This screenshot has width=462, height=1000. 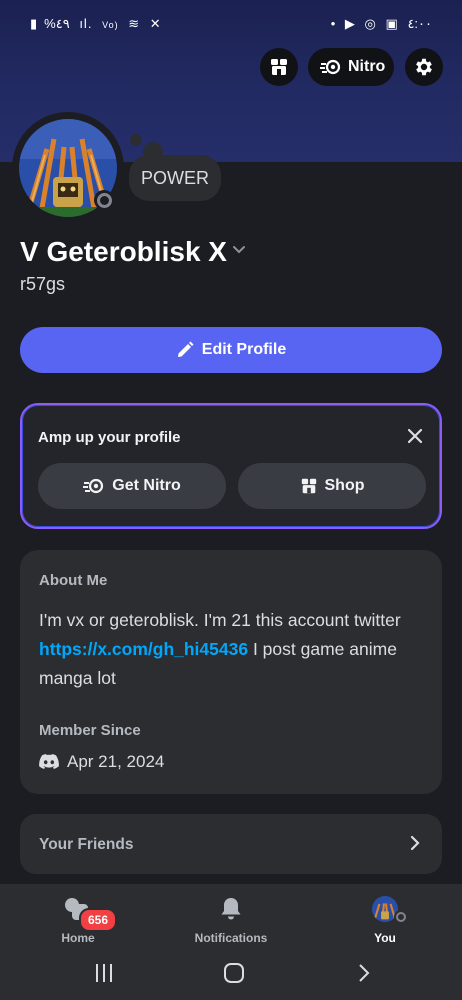 I want to click on display-name: V Geteroblisk X, so click(x=123, y=251).